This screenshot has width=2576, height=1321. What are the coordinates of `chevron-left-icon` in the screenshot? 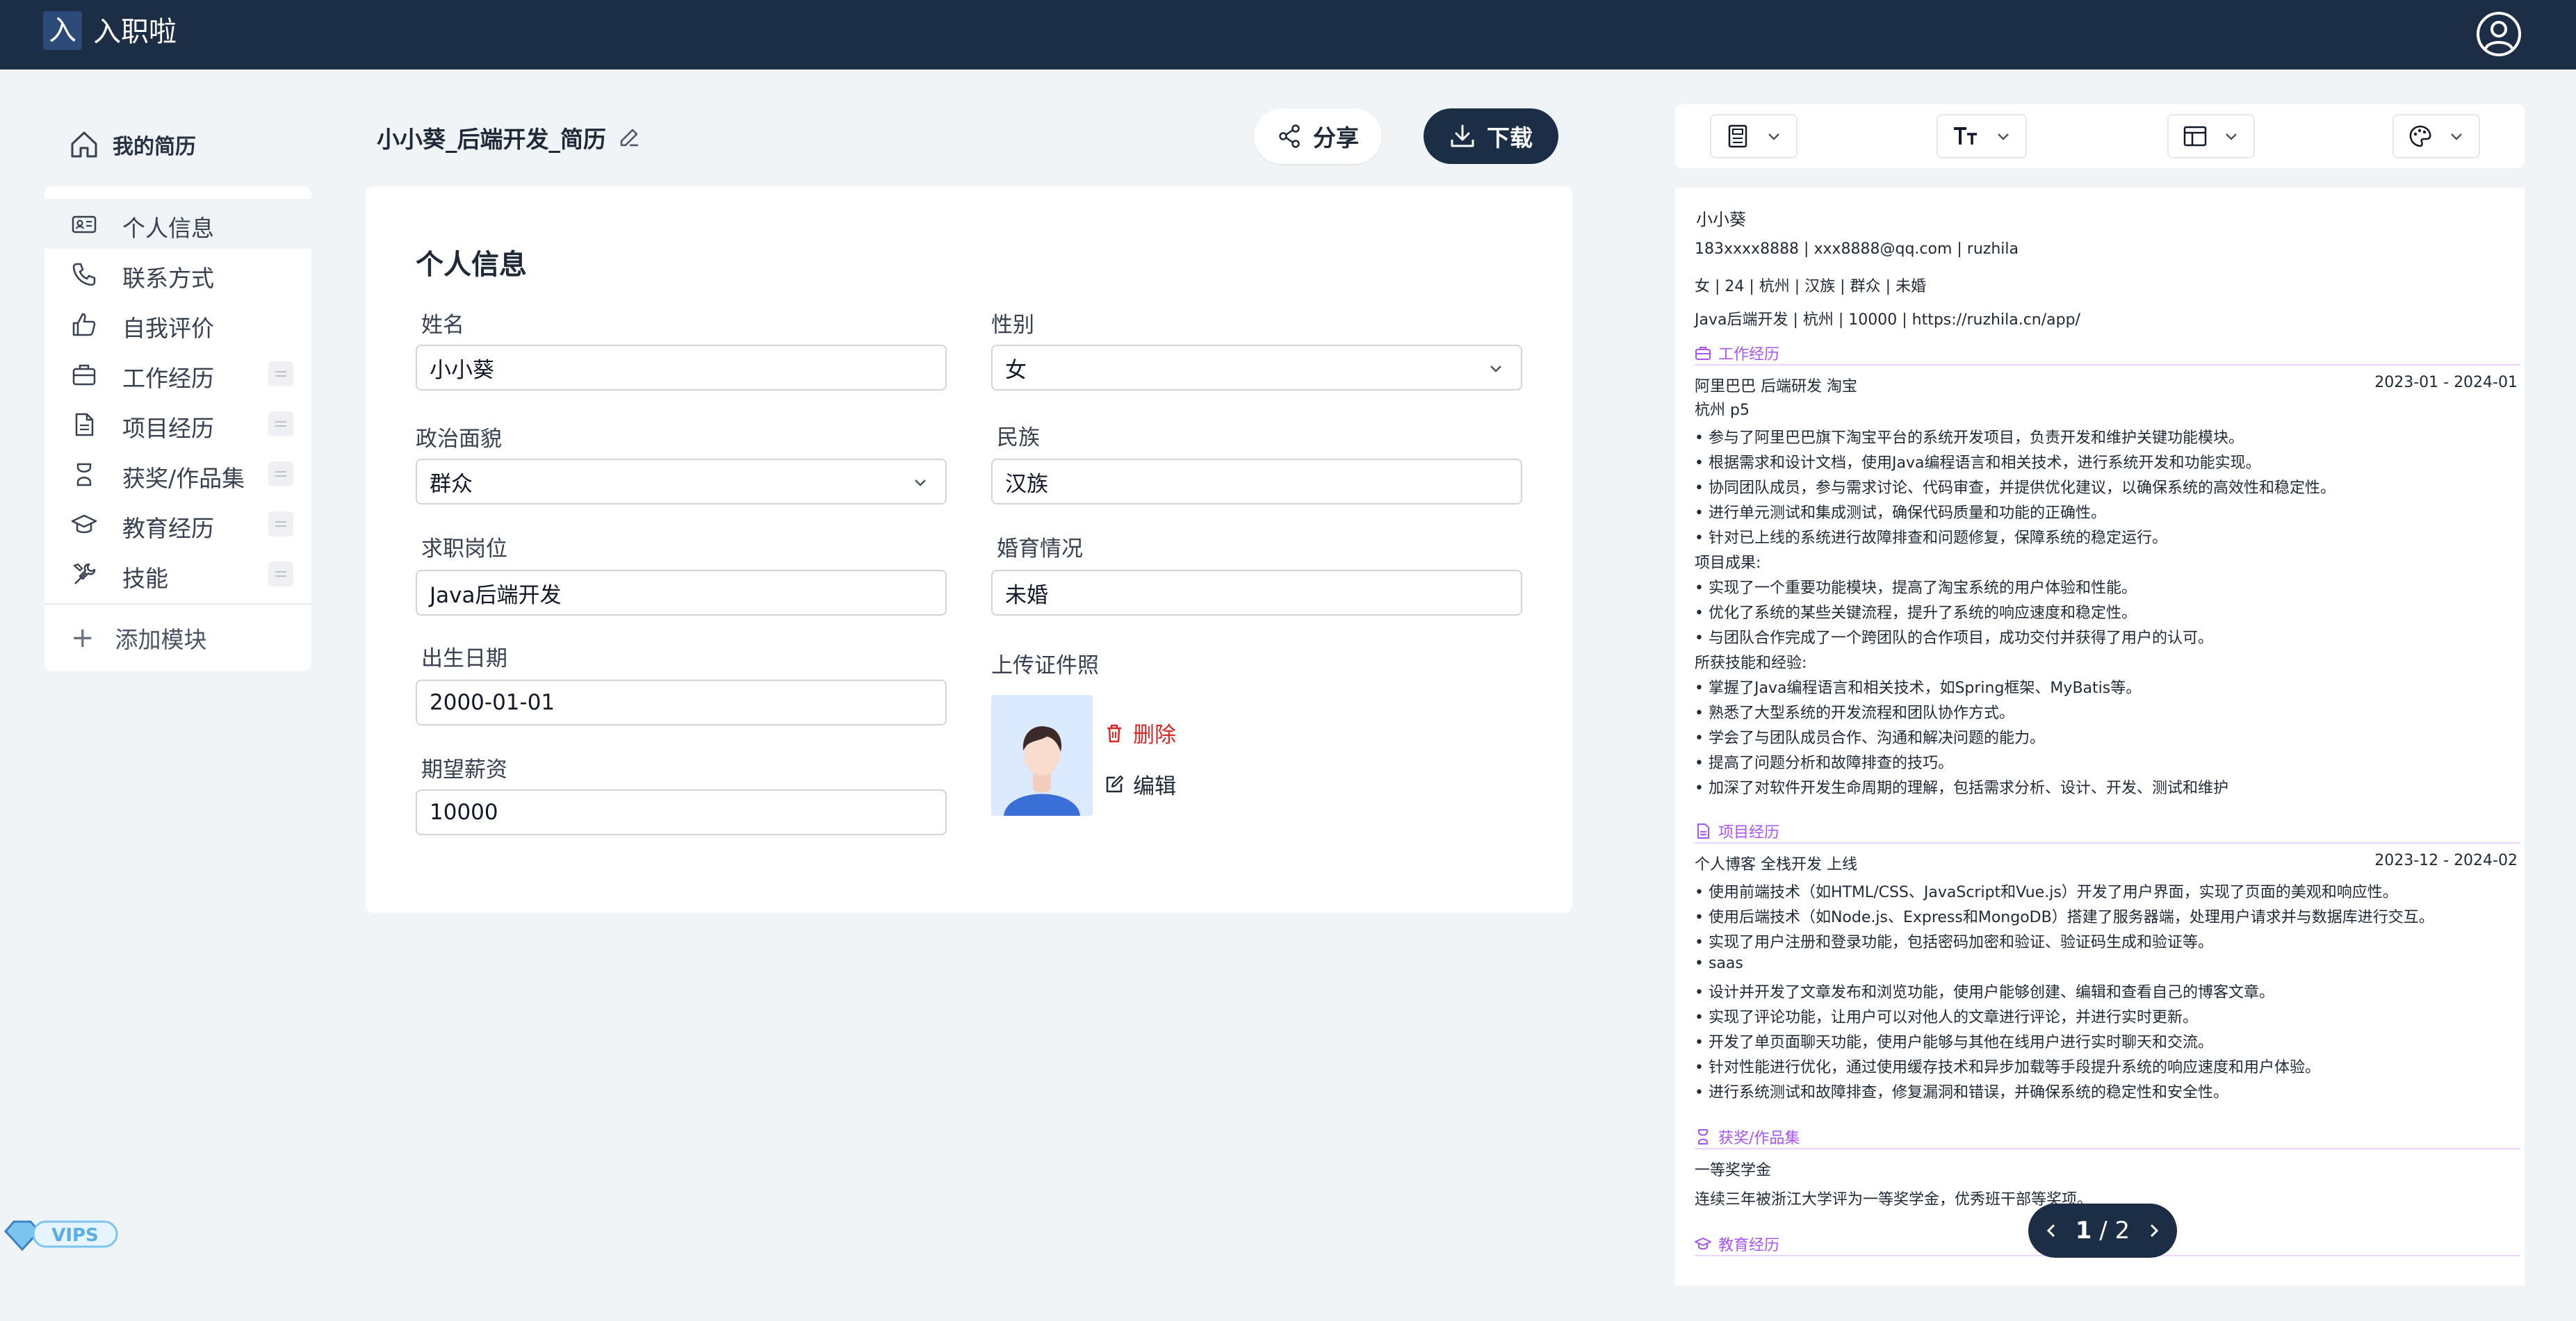 It's located at (2051, 1231).